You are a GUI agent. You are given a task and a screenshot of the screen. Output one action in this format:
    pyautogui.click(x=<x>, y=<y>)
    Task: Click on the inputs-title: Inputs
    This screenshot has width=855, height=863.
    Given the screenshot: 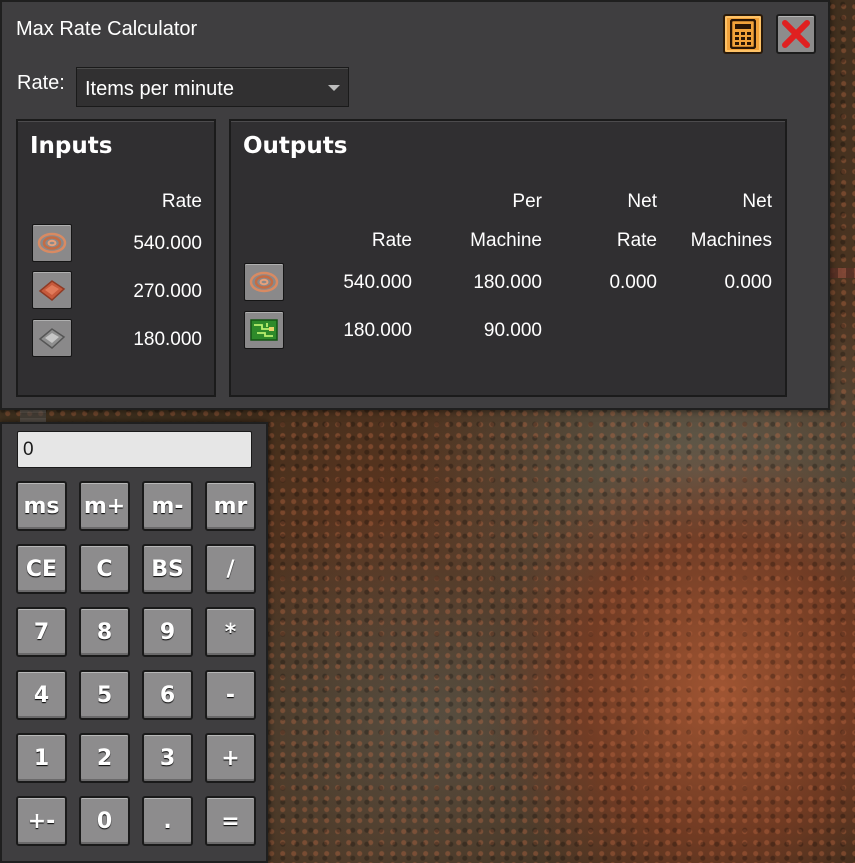 What is the action you would take?
    pyautogui.click(x=71, y=146)
    